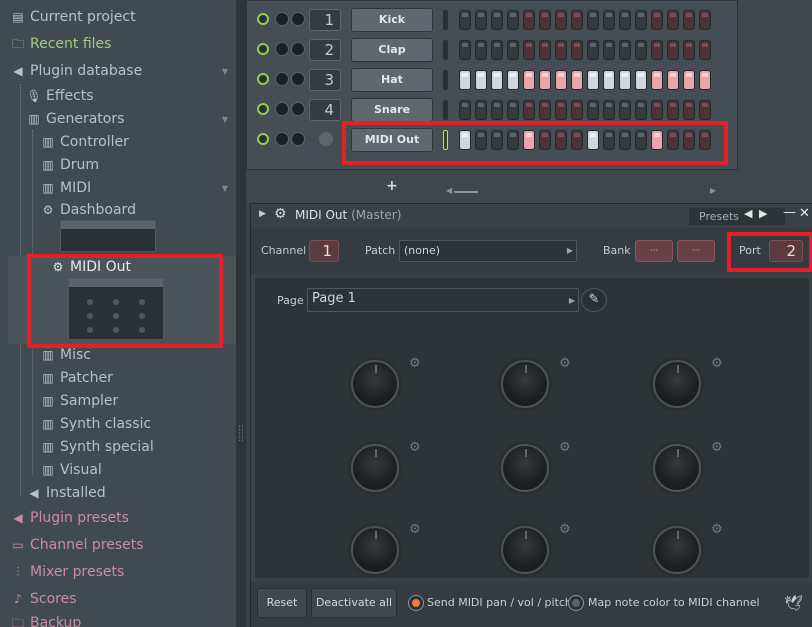 The width and height of the screenshot is (812, 627). I want to click on browser-item-controller: ▥ Controller, so click(84, 142).